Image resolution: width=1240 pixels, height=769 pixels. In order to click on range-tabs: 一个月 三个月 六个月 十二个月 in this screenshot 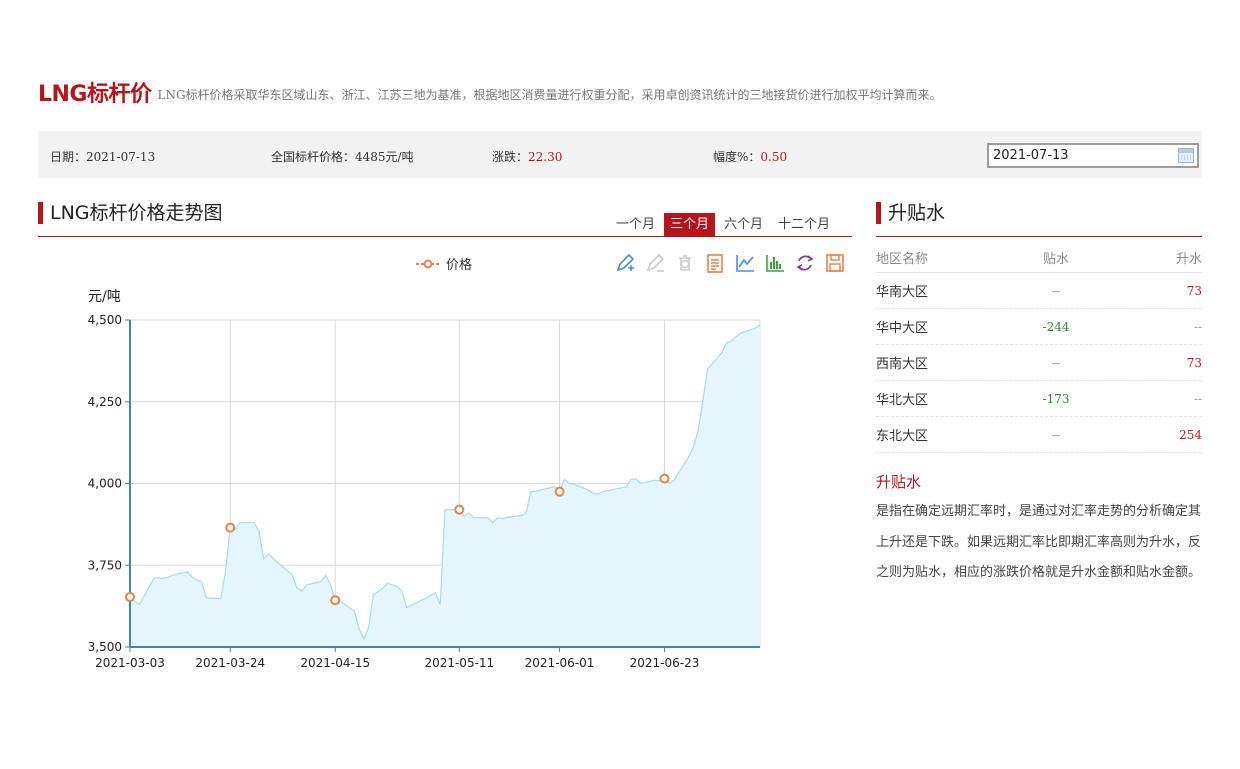, I will do `click(721, 224)`.